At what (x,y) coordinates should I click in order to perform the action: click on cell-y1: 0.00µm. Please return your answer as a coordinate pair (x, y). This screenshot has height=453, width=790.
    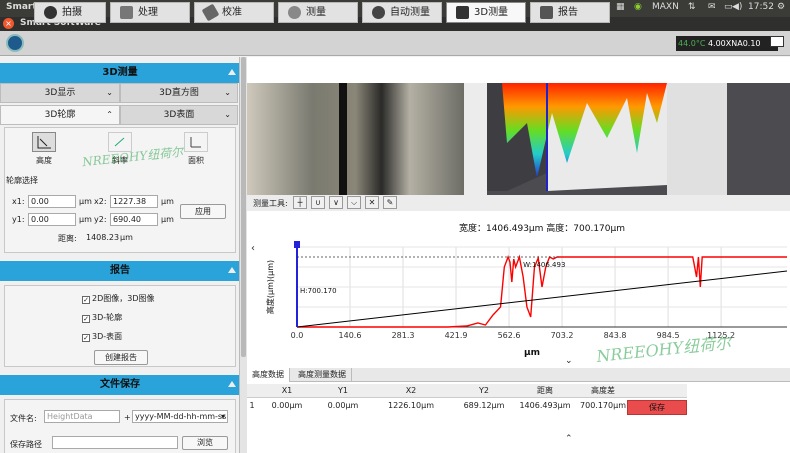
    Looking at the image, I should click on (343, 405).